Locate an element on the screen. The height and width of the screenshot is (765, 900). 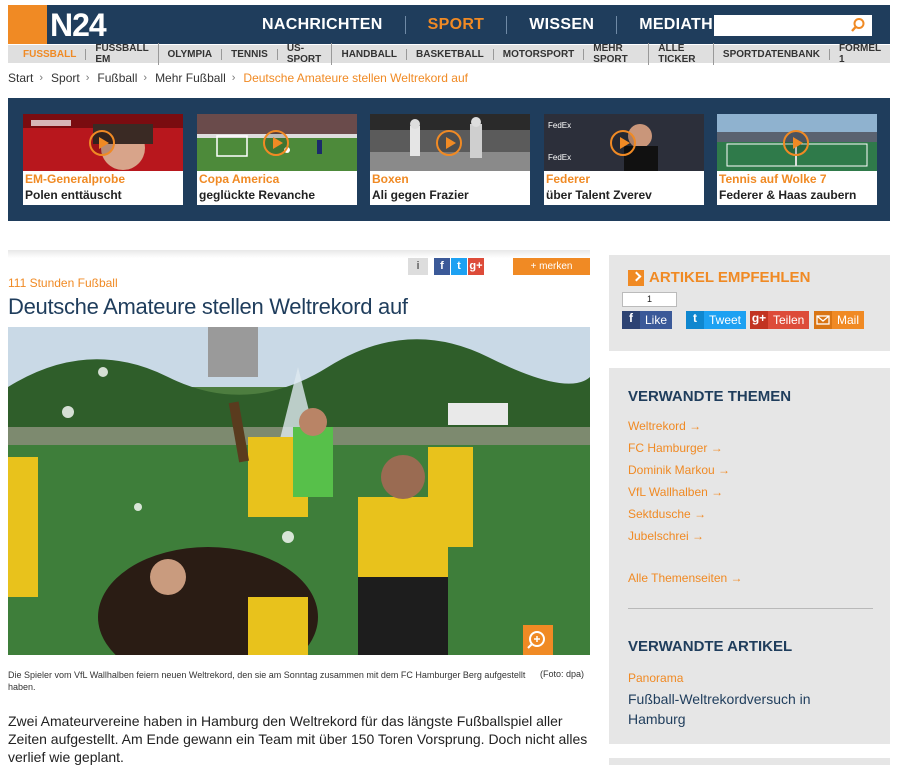
topic-link: Dominik Markou → is located at coordinates (679, 470).